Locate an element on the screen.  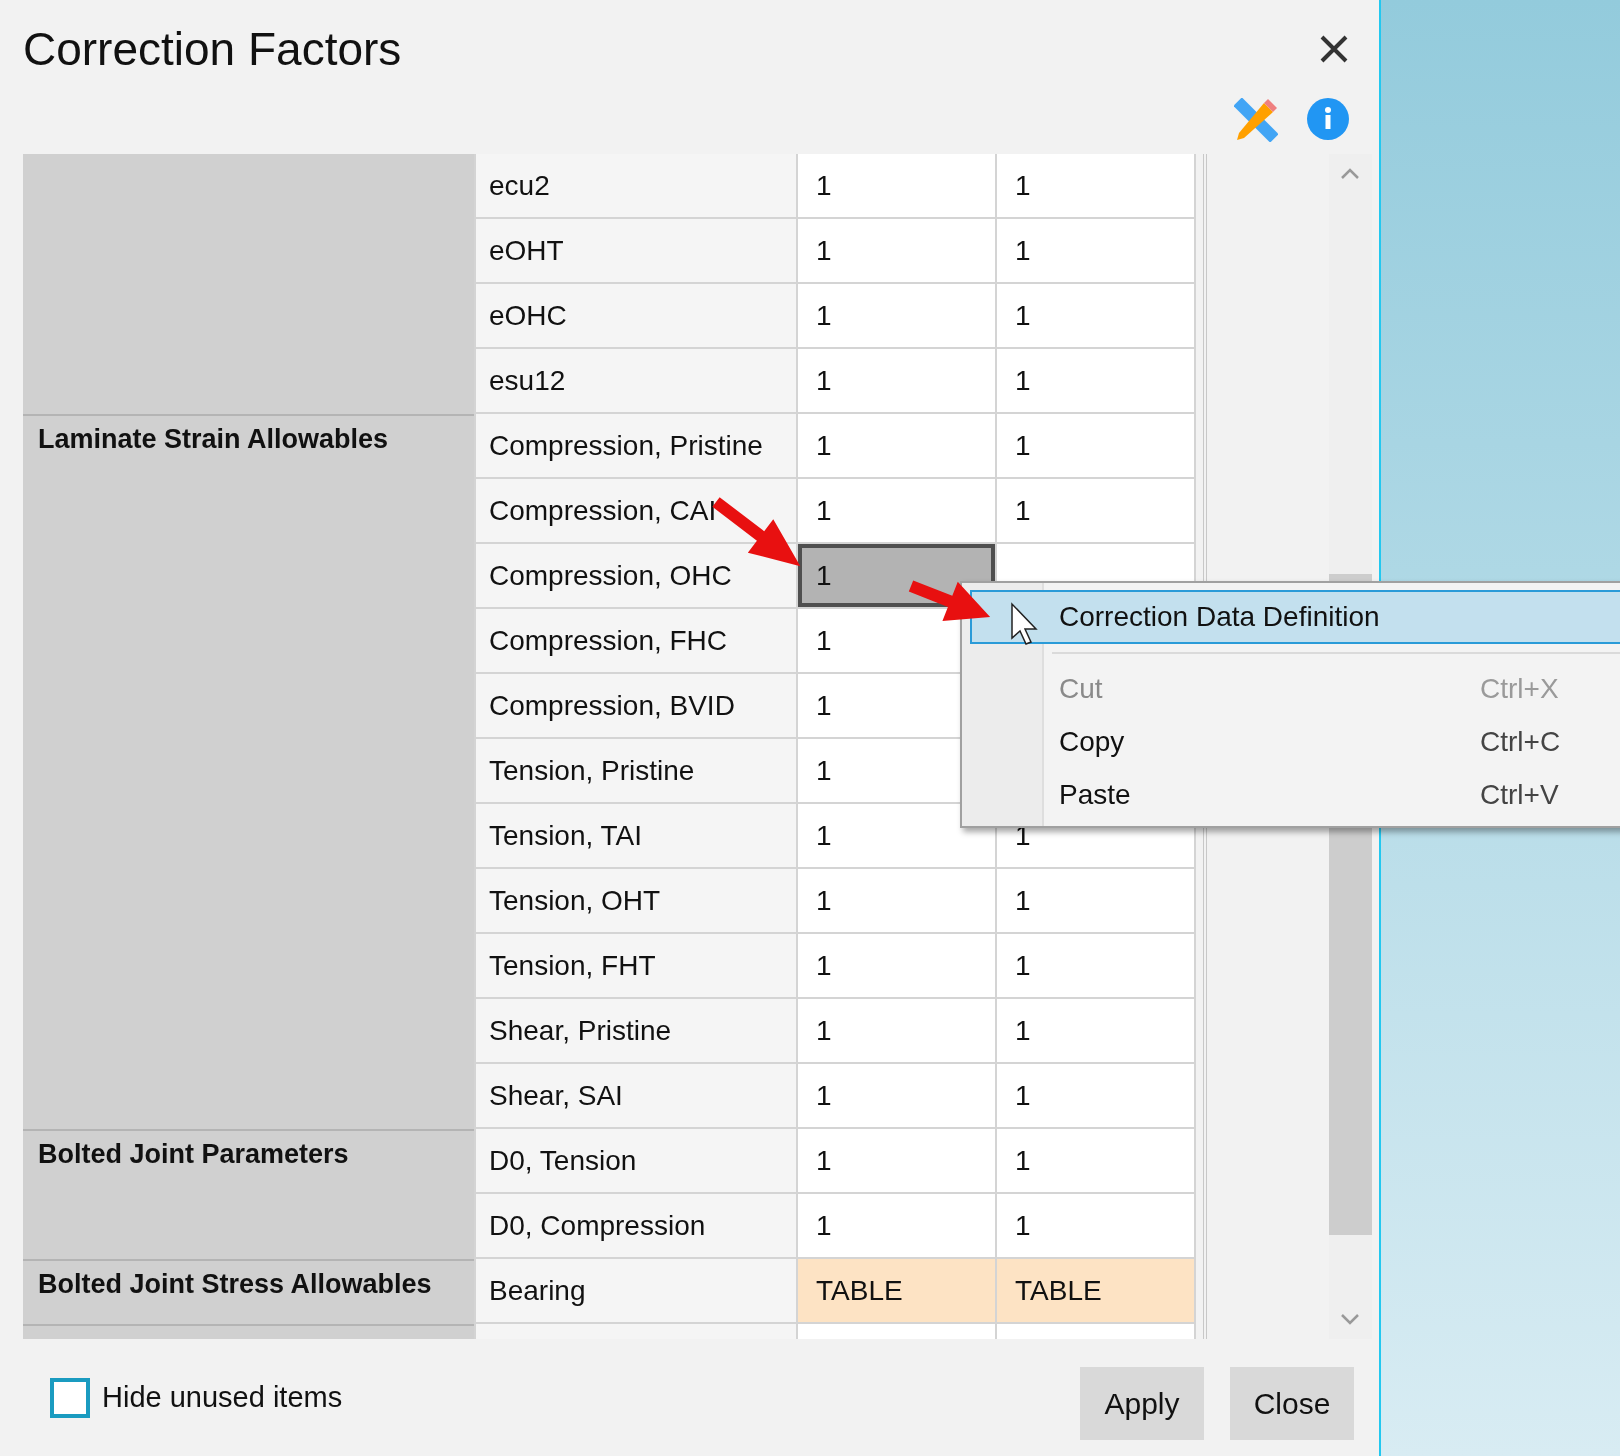
table-cell: Shear, Pristine is located at coordinates (636, 1030).